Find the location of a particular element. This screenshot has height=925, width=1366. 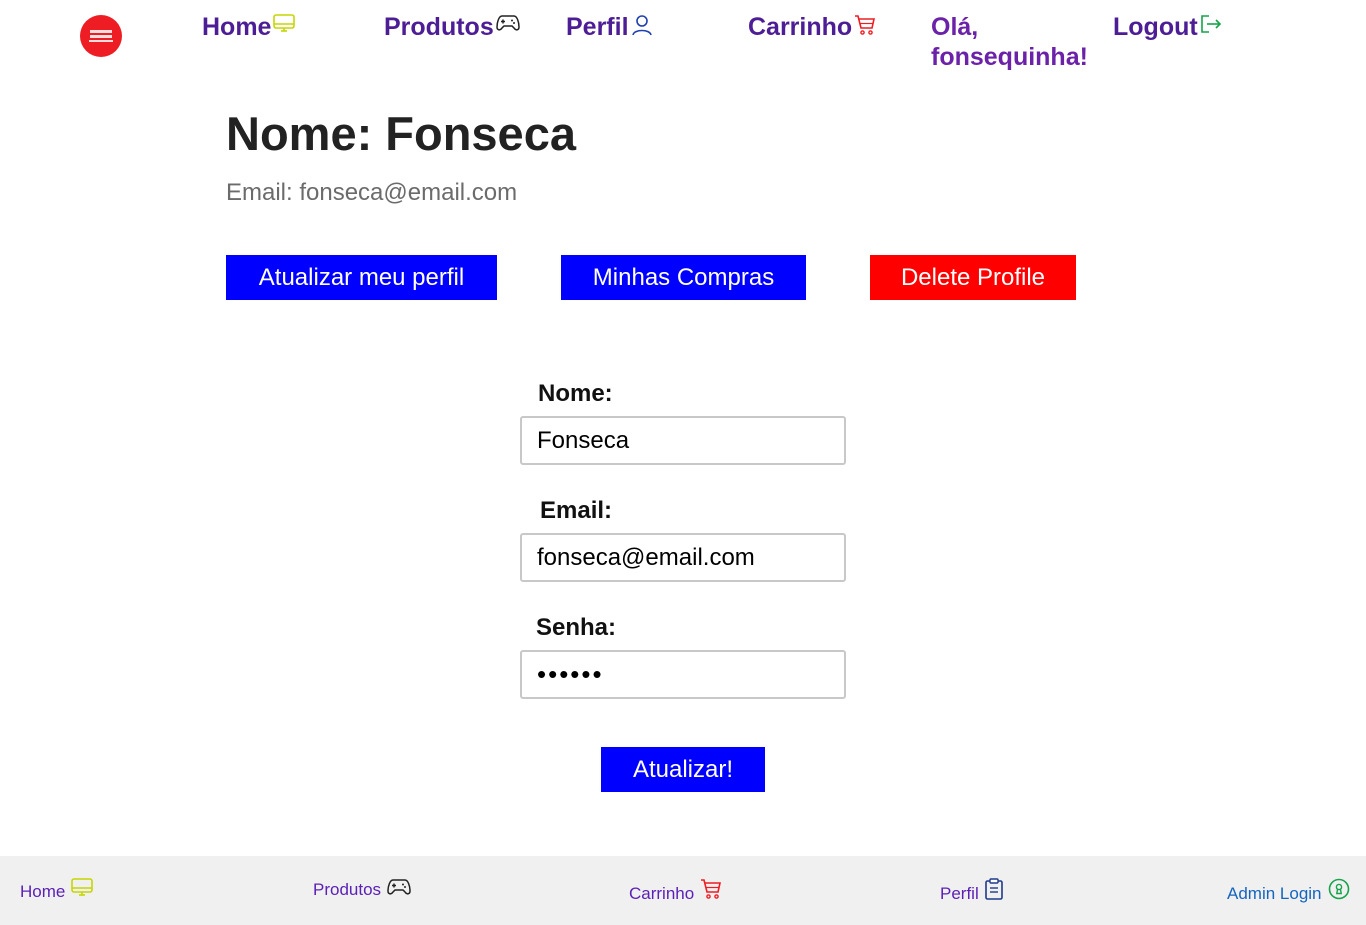

footer-link-perfil: Perfil is located at coordinates (971, 891).